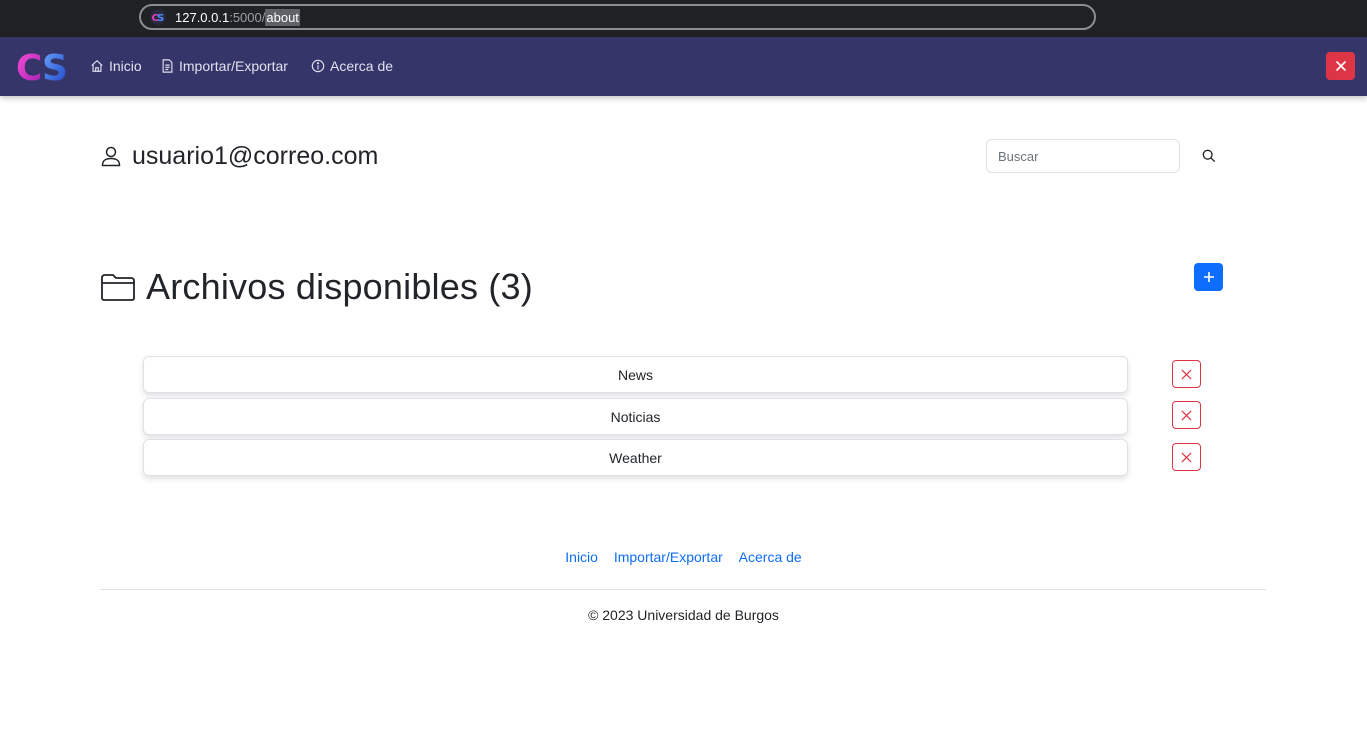  I want to click on search-icon, so click(1209, 156).